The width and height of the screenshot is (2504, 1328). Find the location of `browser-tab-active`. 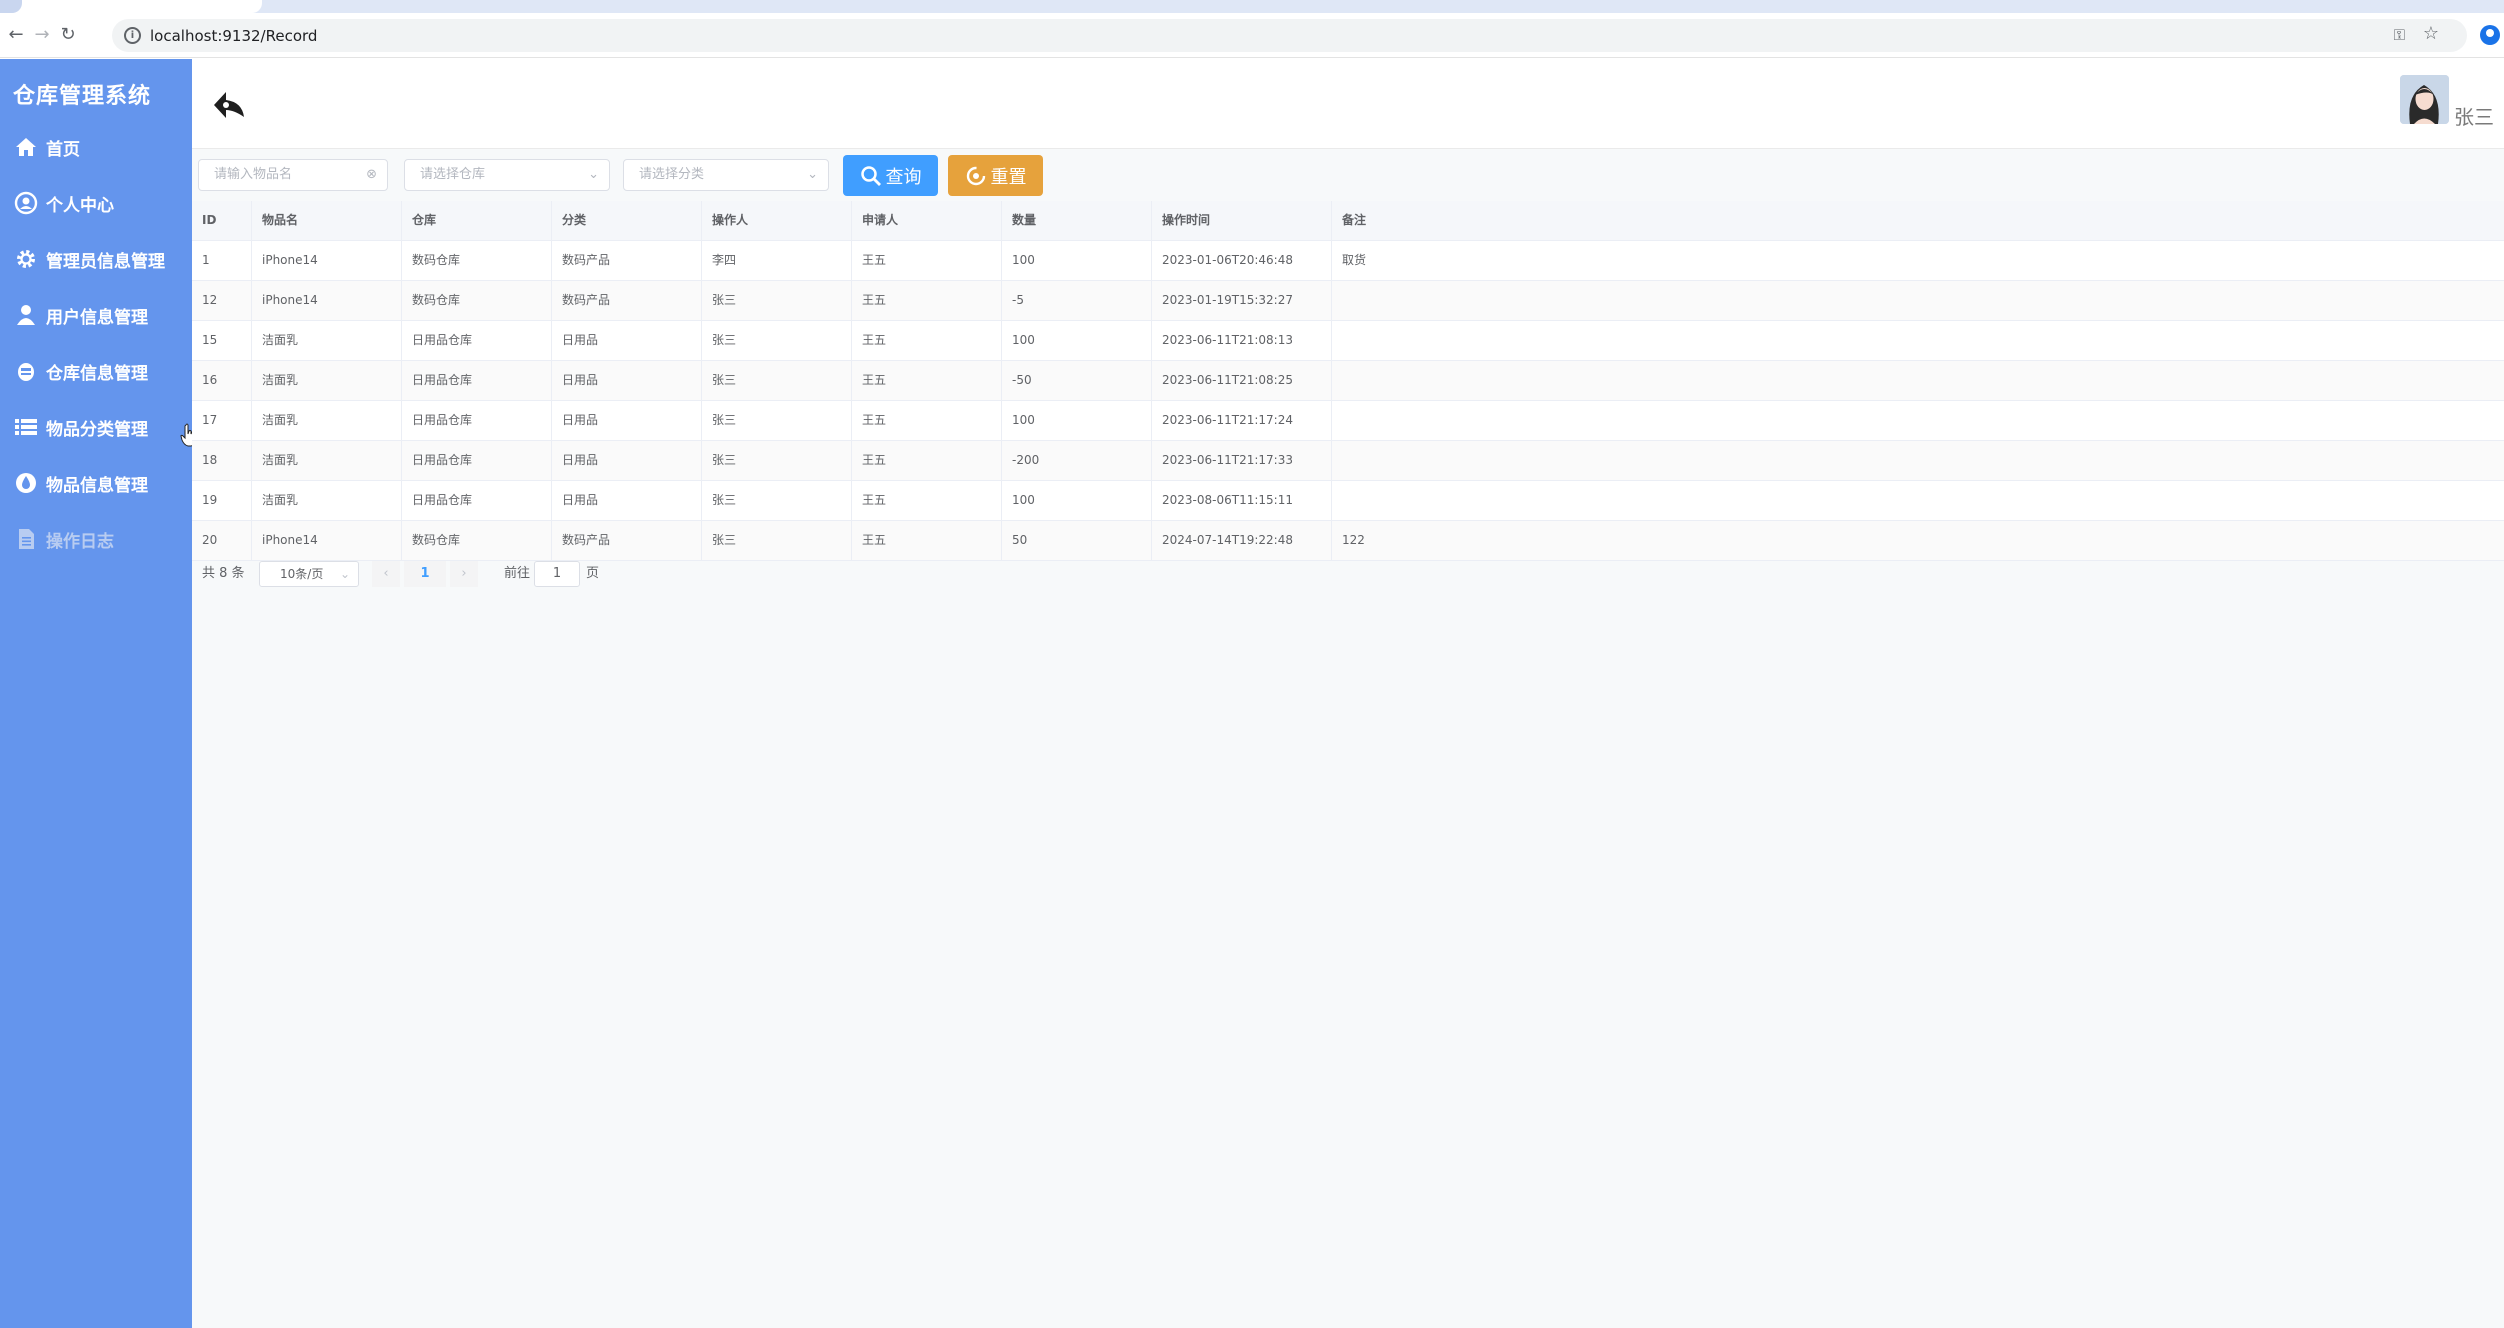

browser-tab-active is located at coordinates (131, 6).